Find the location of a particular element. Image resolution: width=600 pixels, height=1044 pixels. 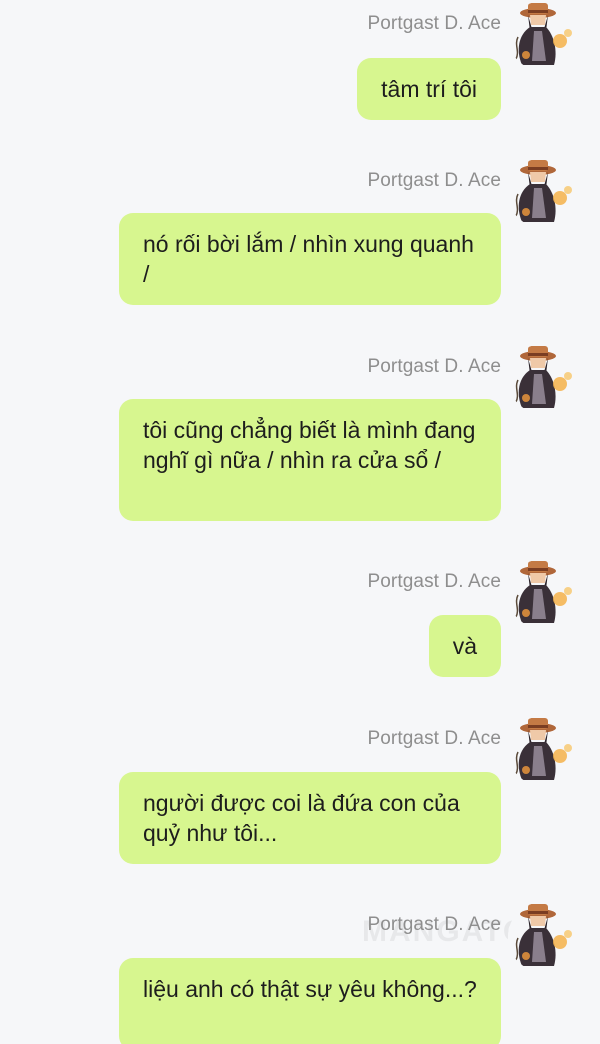

message-bubble: nó rối bời lắm / nhìn xung quanh / is located at coordinates (310, 259).